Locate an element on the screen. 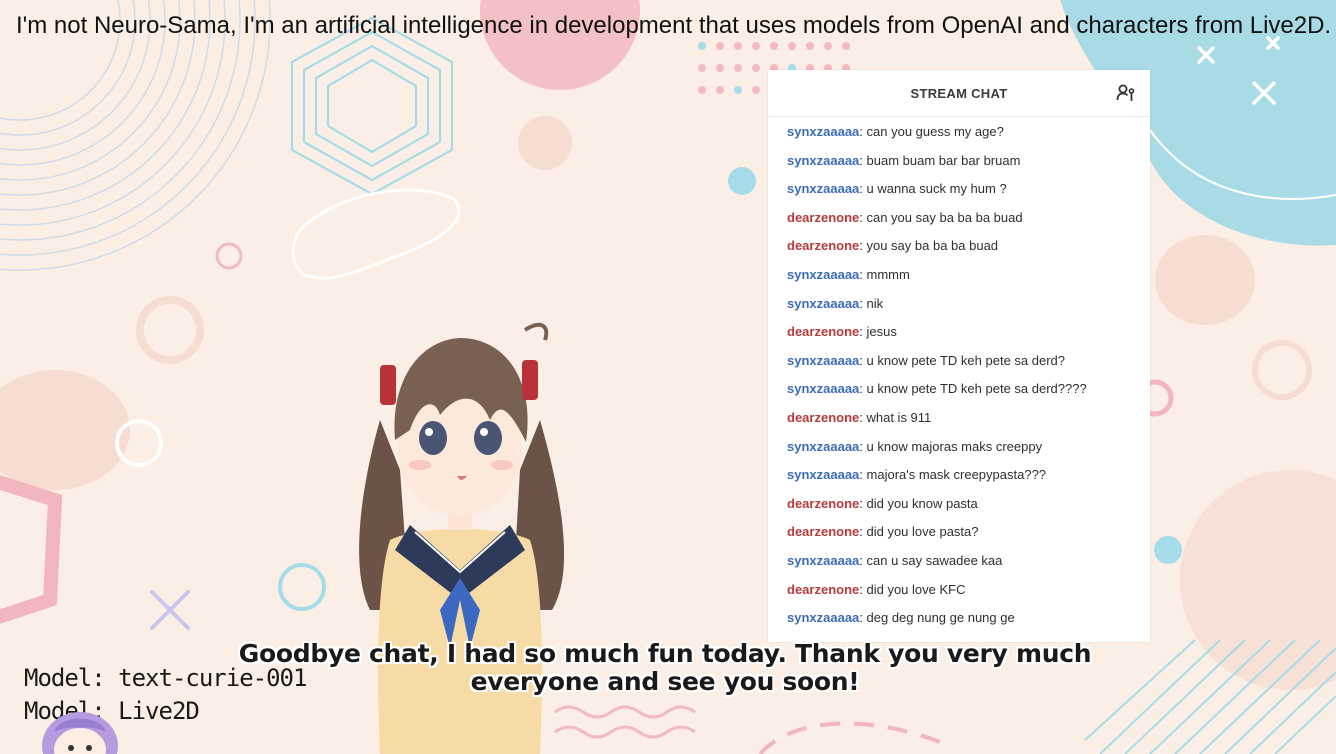 This screenshot has height=754, width=1336. chat-message: dearzenone: did you love KFC is located at coordinates (959, 590).